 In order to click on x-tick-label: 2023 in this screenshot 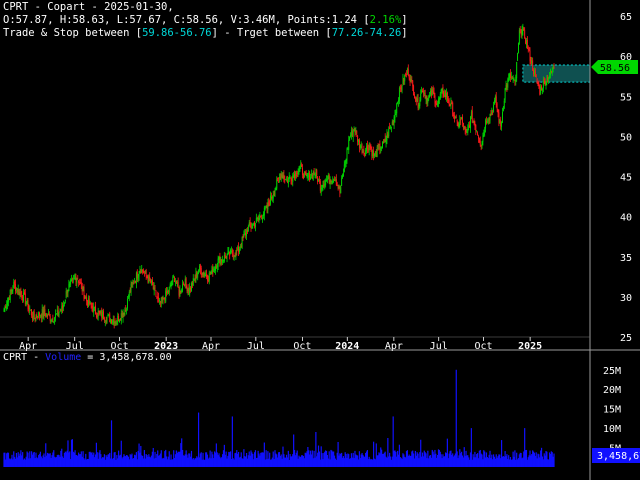, I will do `click(166, 346)`.